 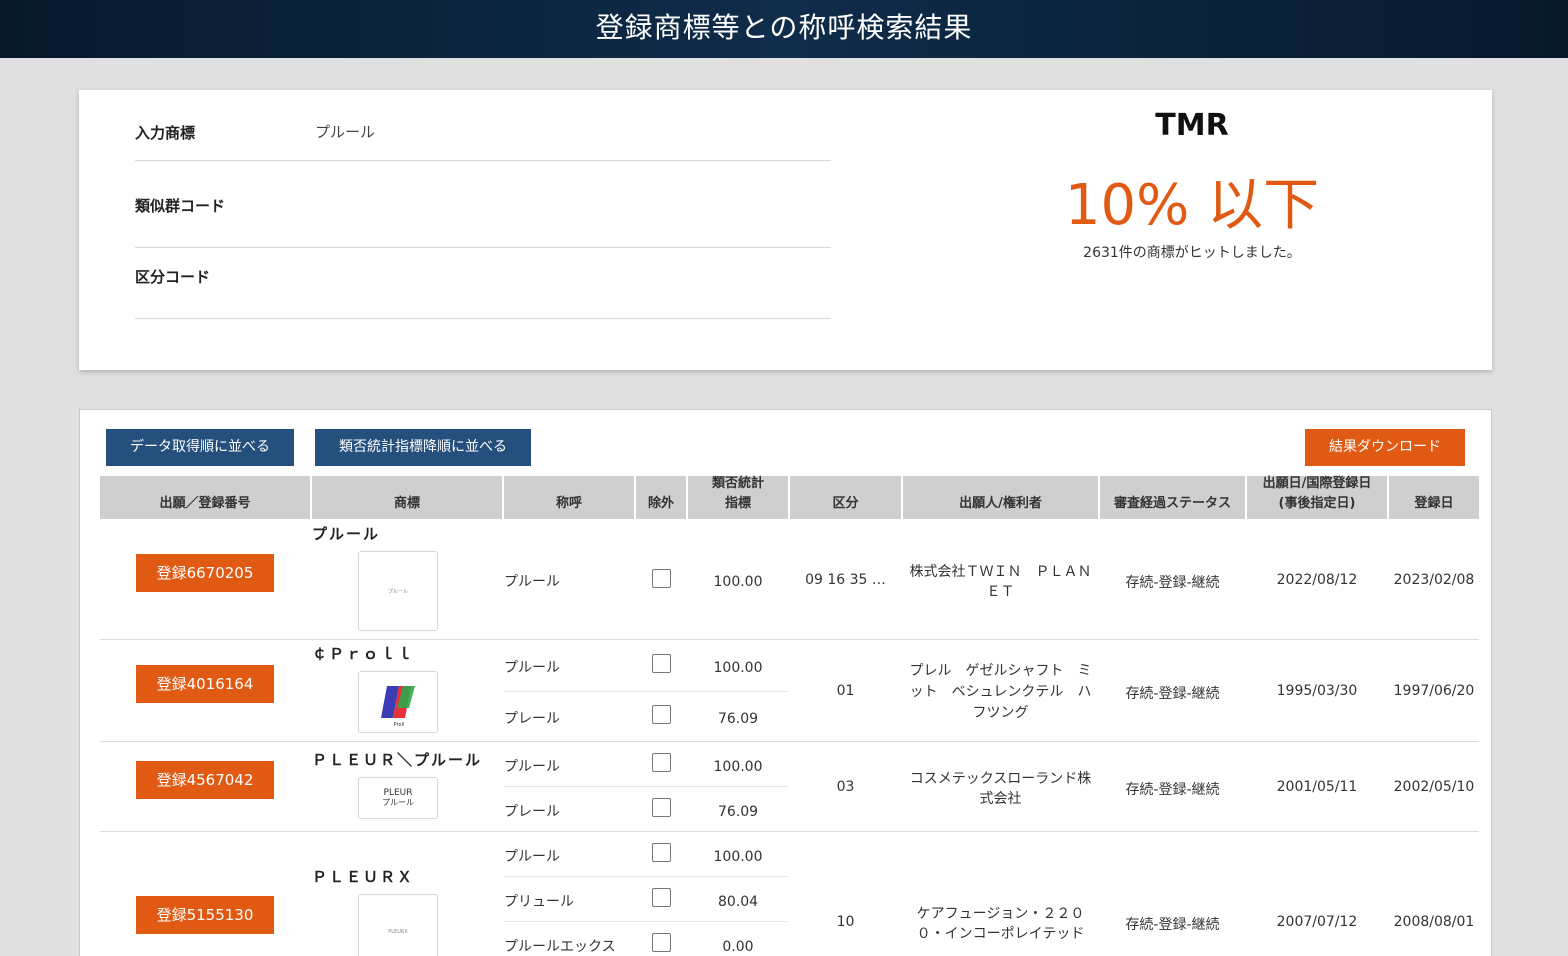 I want to click on filing-date: 1995/03/30, so click(x=1317, y=691).